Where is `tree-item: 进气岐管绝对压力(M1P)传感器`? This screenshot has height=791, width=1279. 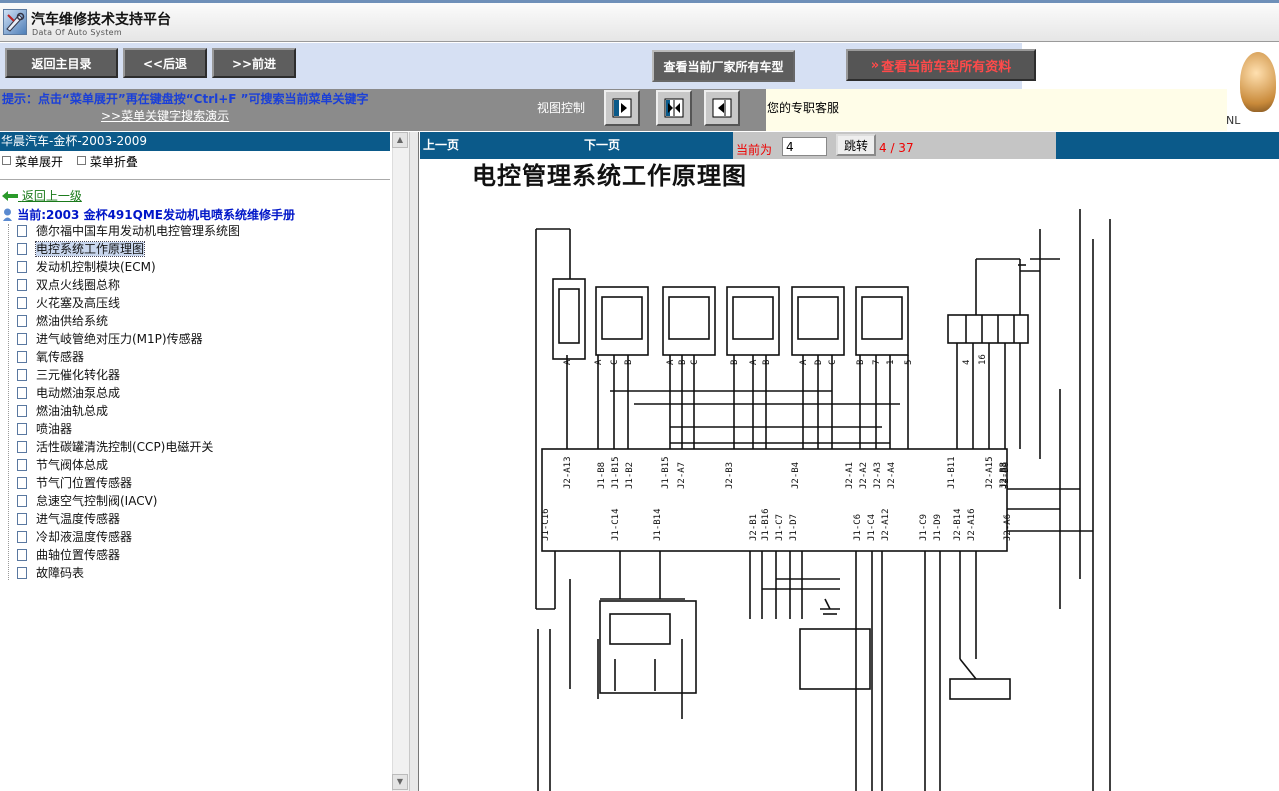
tree-item: 进气岐管绝对压力(M1P)传感器 is located at coordinates (108, 339).